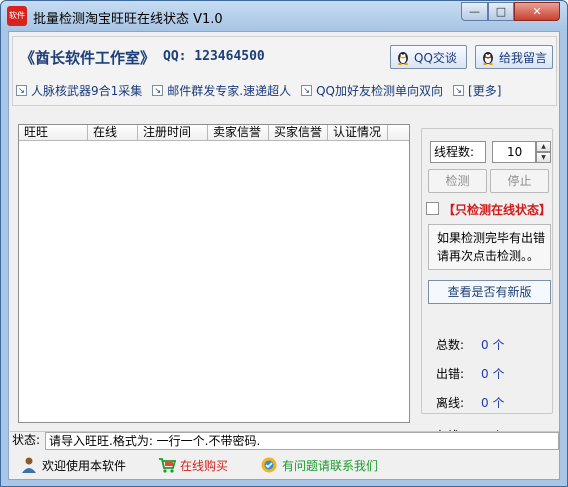 The height and width of the screenshot is (487, 568). What do you see at coordinates (497, 209) in the screenshot?
I see `online-only-label: 【只检测在线状态】` at bounding box center [497, 209].